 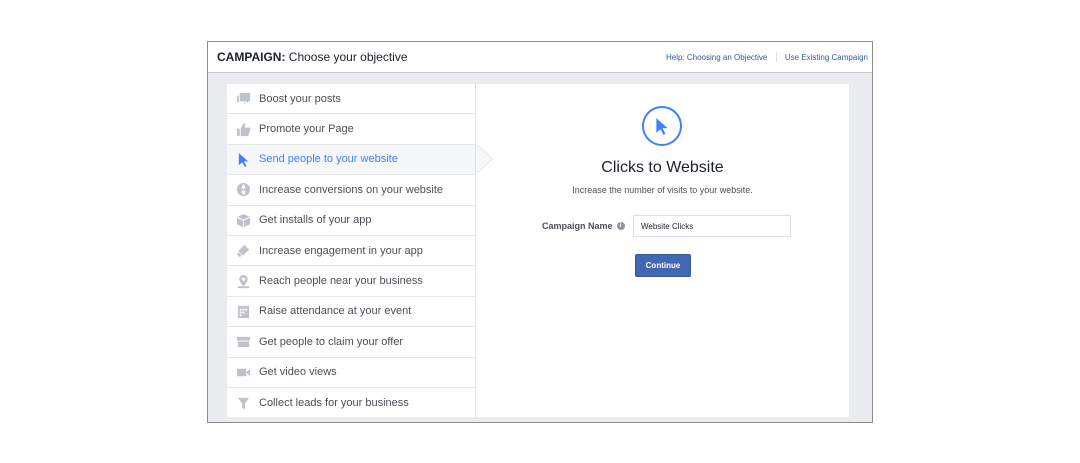 I want to click on objective-local-awareness: Reach people near your business, so click(x=351, y=281).